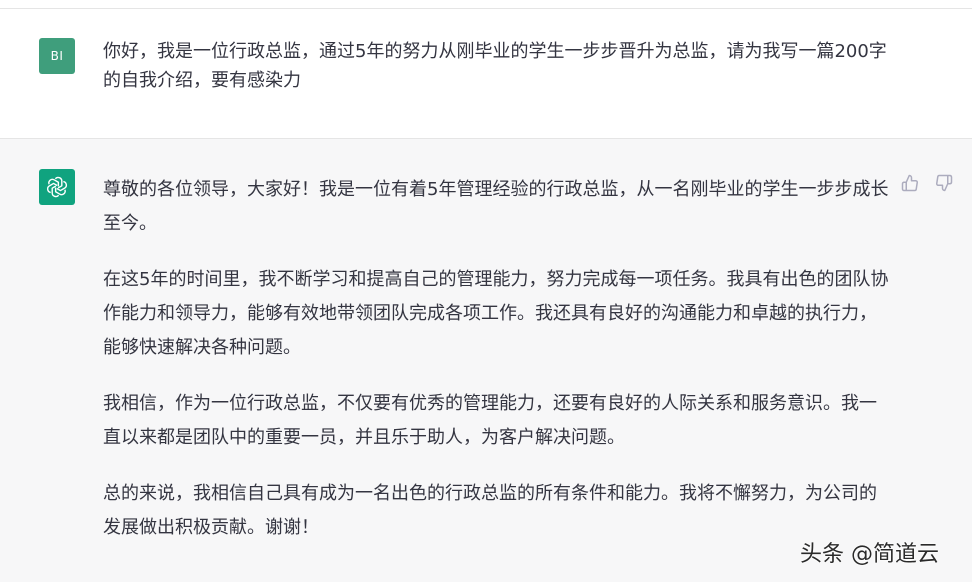  What do you see at coordinates (869, 554) in the screenshot?
I see `watermark: 头条 @简道云` at bounding box center [869, 554].